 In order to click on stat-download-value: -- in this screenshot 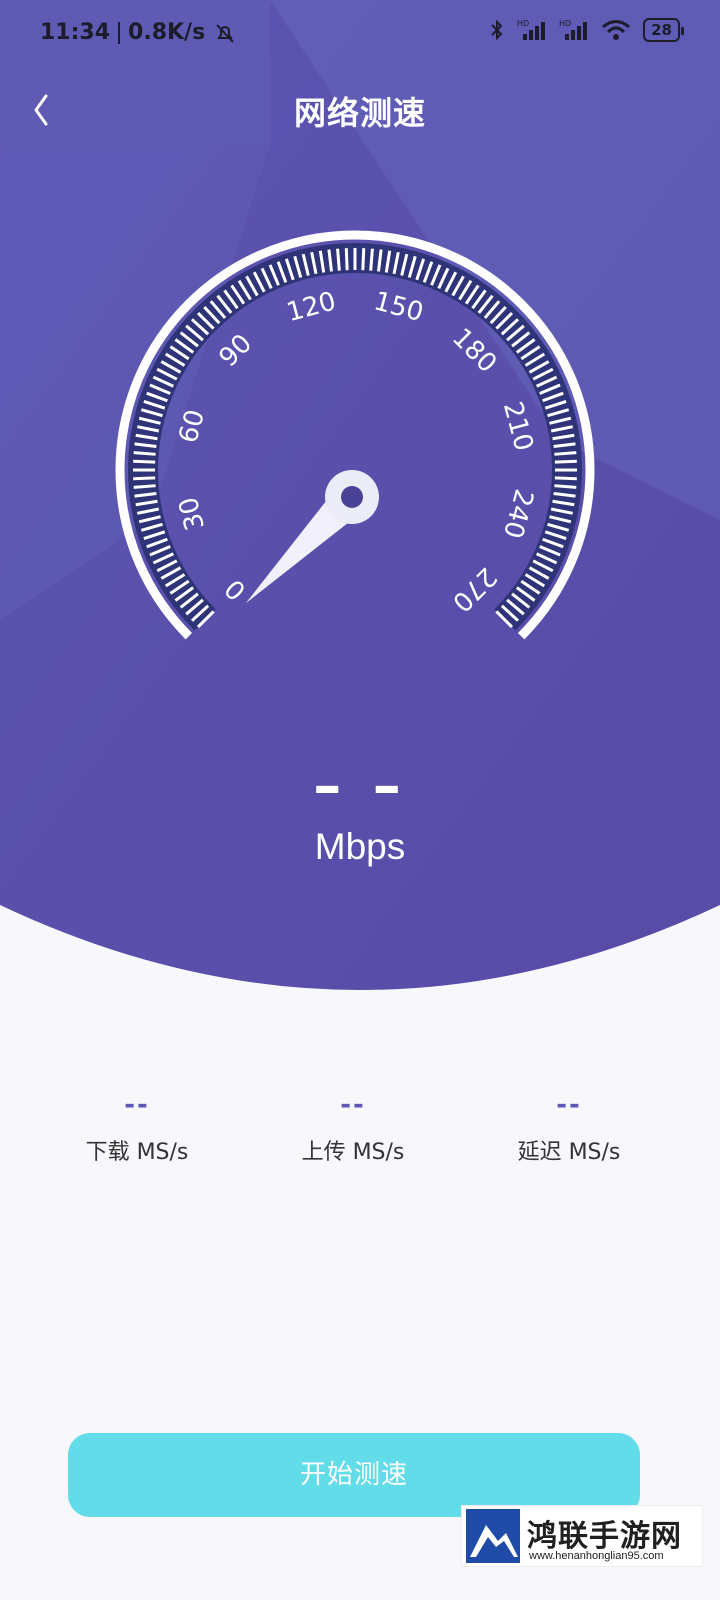, I will do `click(137, 1105)`.